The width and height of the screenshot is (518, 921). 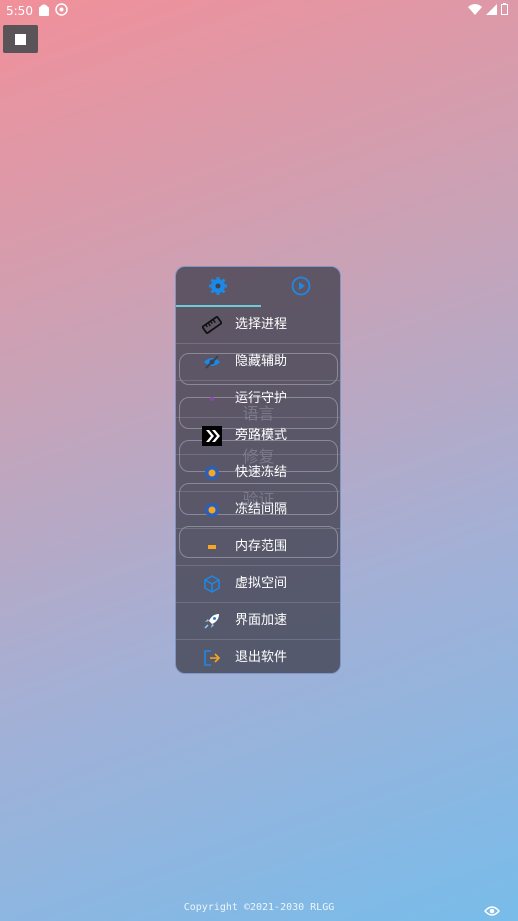 What do you see at coordinates (261, 583) in the screenshot?
I see `menu-item-label: 虚拟空间` at bounding box center [261, 583].